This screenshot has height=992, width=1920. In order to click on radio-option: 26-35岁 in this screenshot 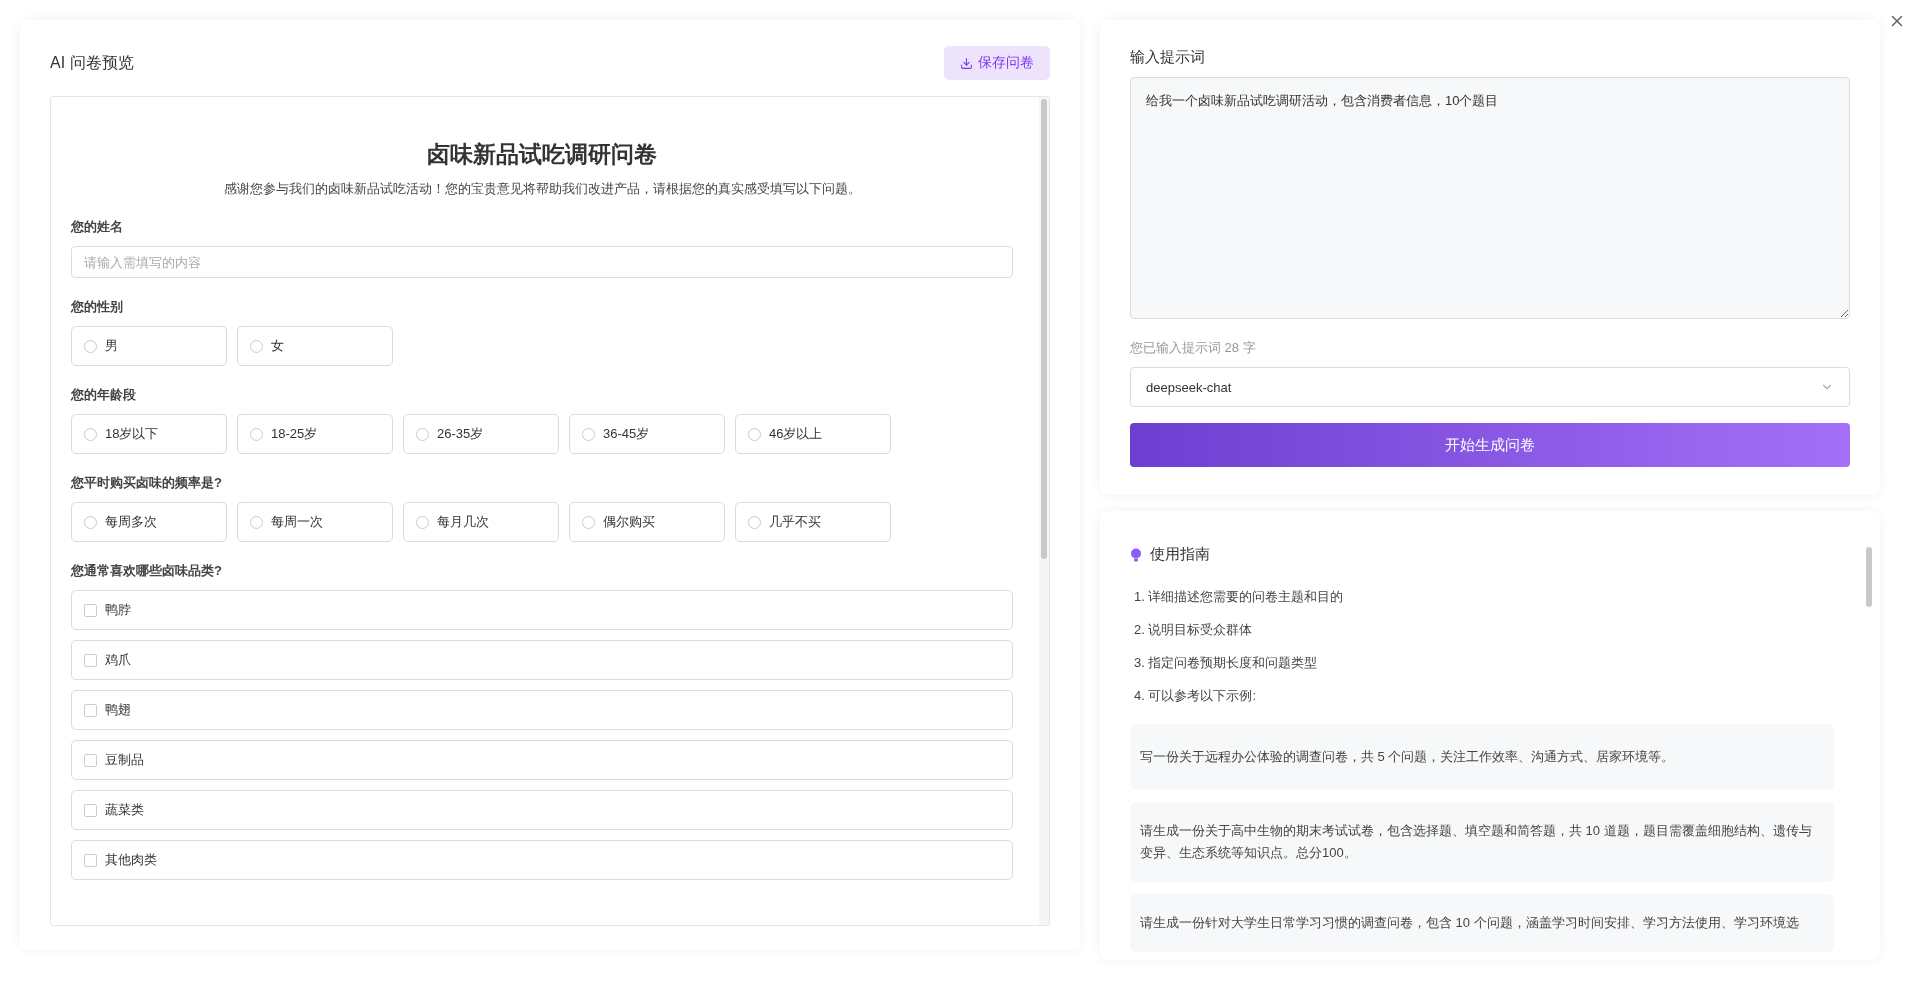, I will do `click(481, 434)`.